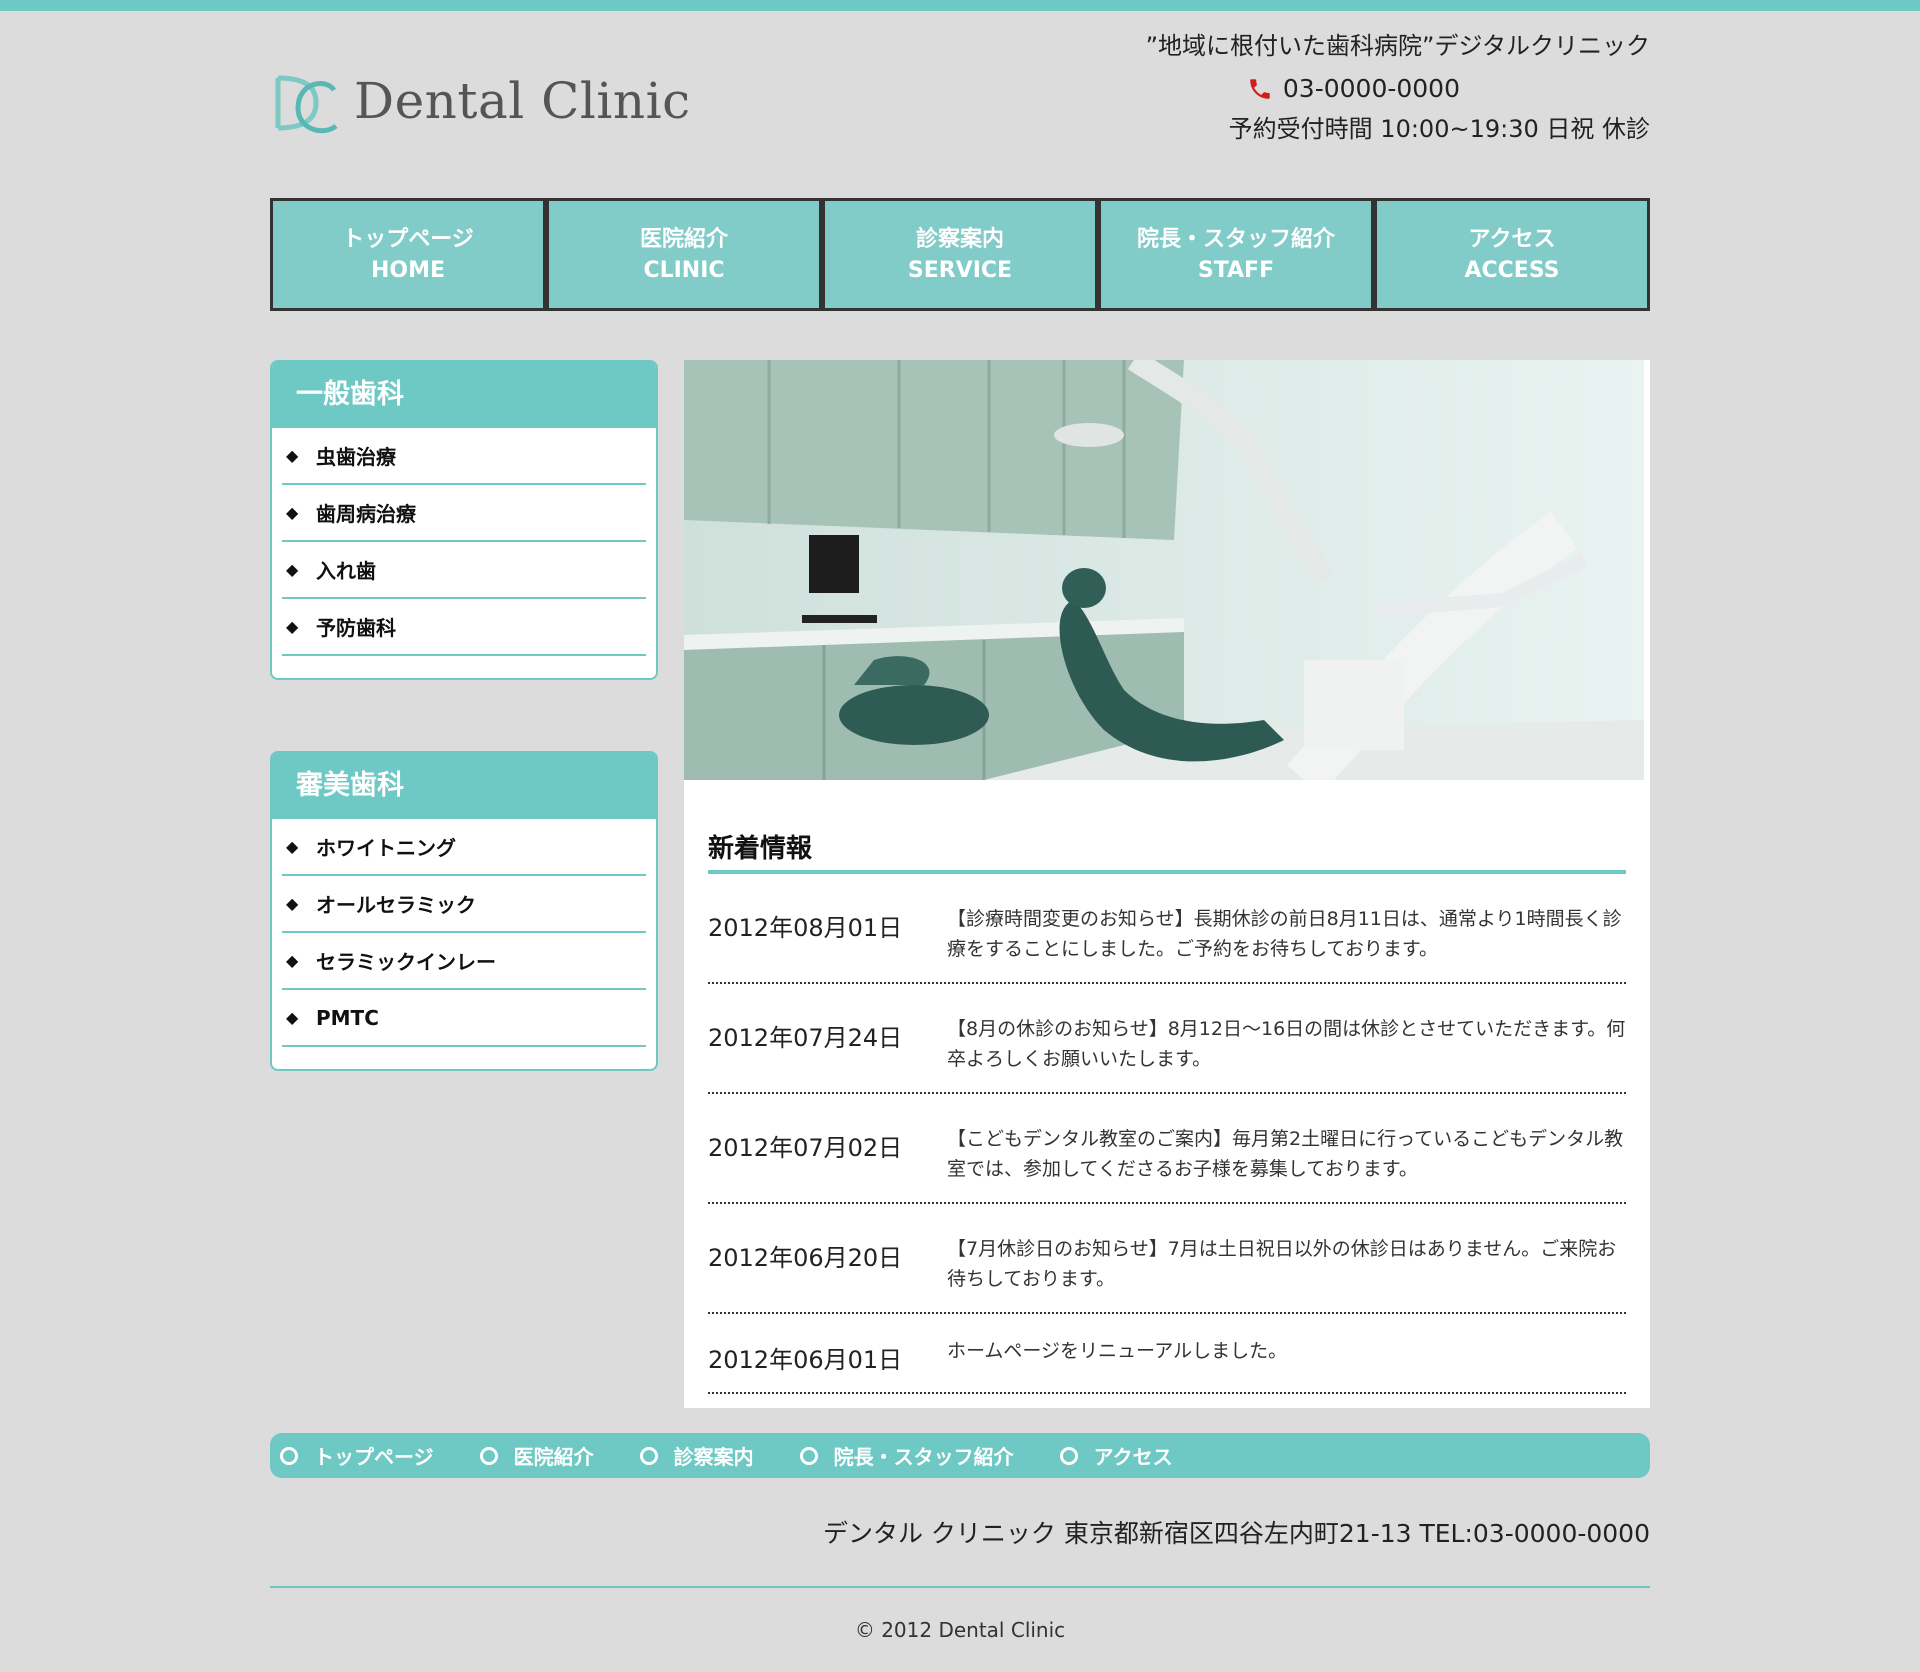 The width and height of the screenshot is (1920, 1672). Describe the element at coordinates (366, 514) in the screenshot. I see `sidebar-item-label: 歯周病治療` at that location.